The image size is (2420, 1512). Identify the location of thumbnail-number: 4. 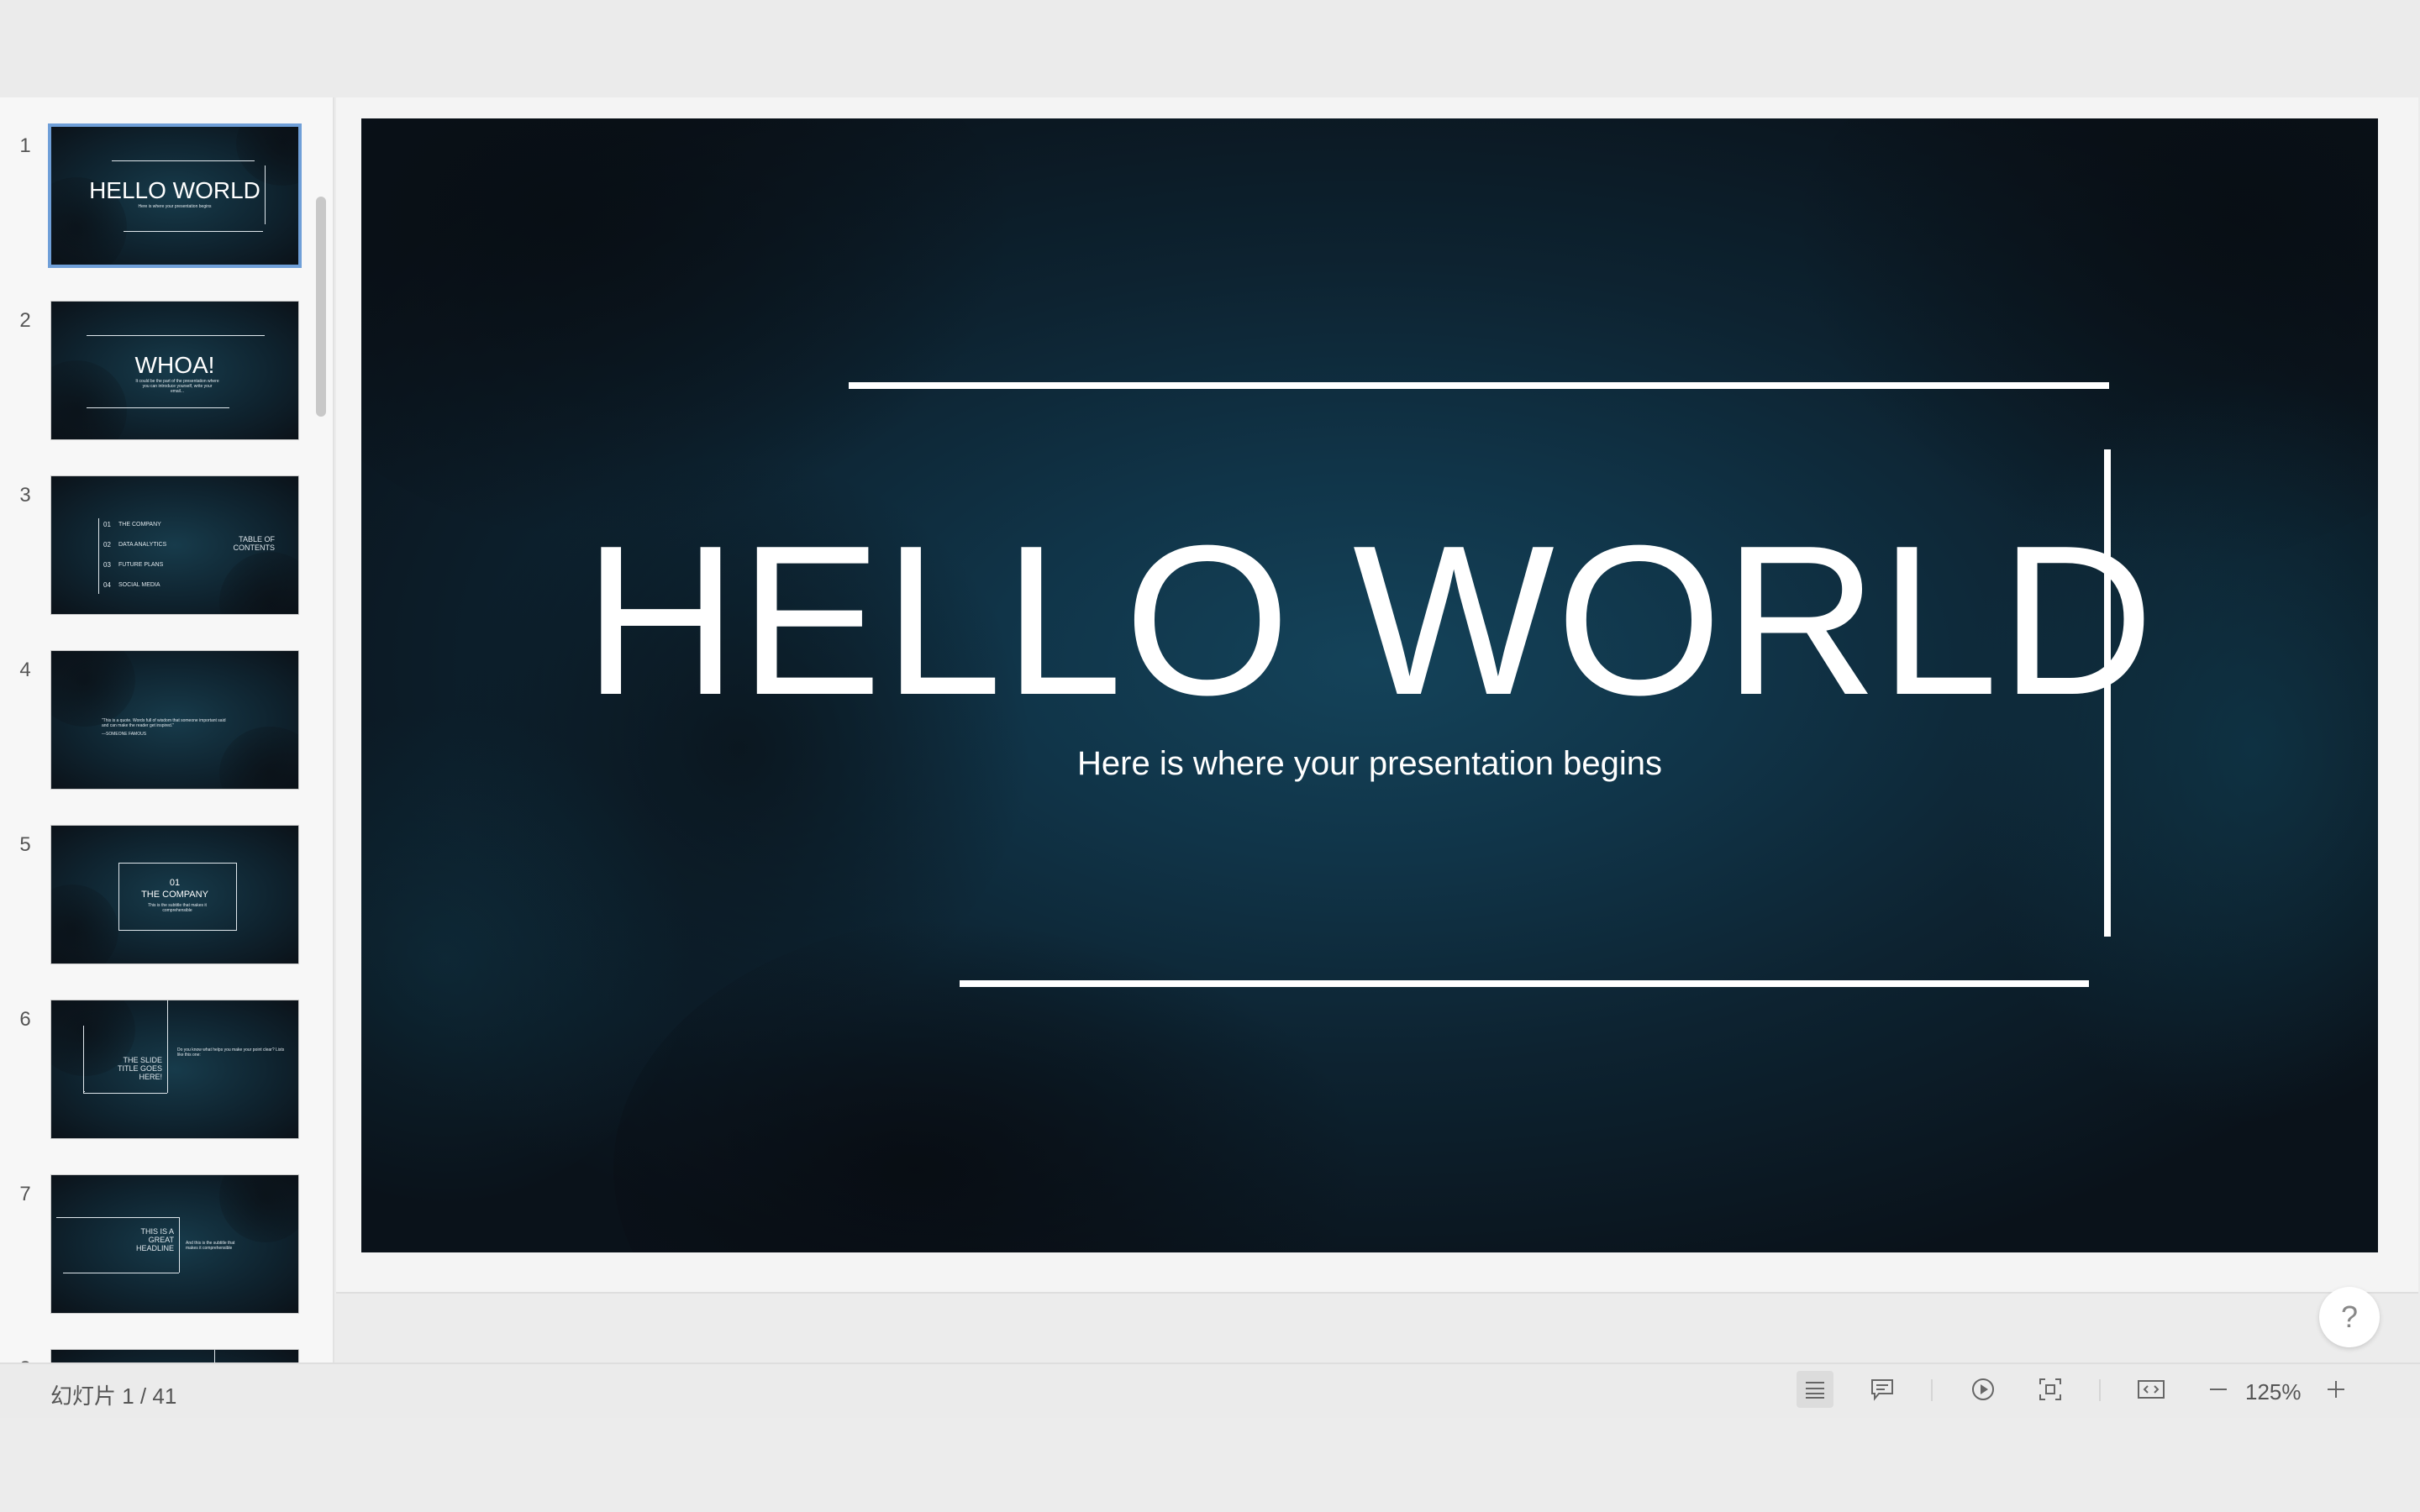
(25, 670).